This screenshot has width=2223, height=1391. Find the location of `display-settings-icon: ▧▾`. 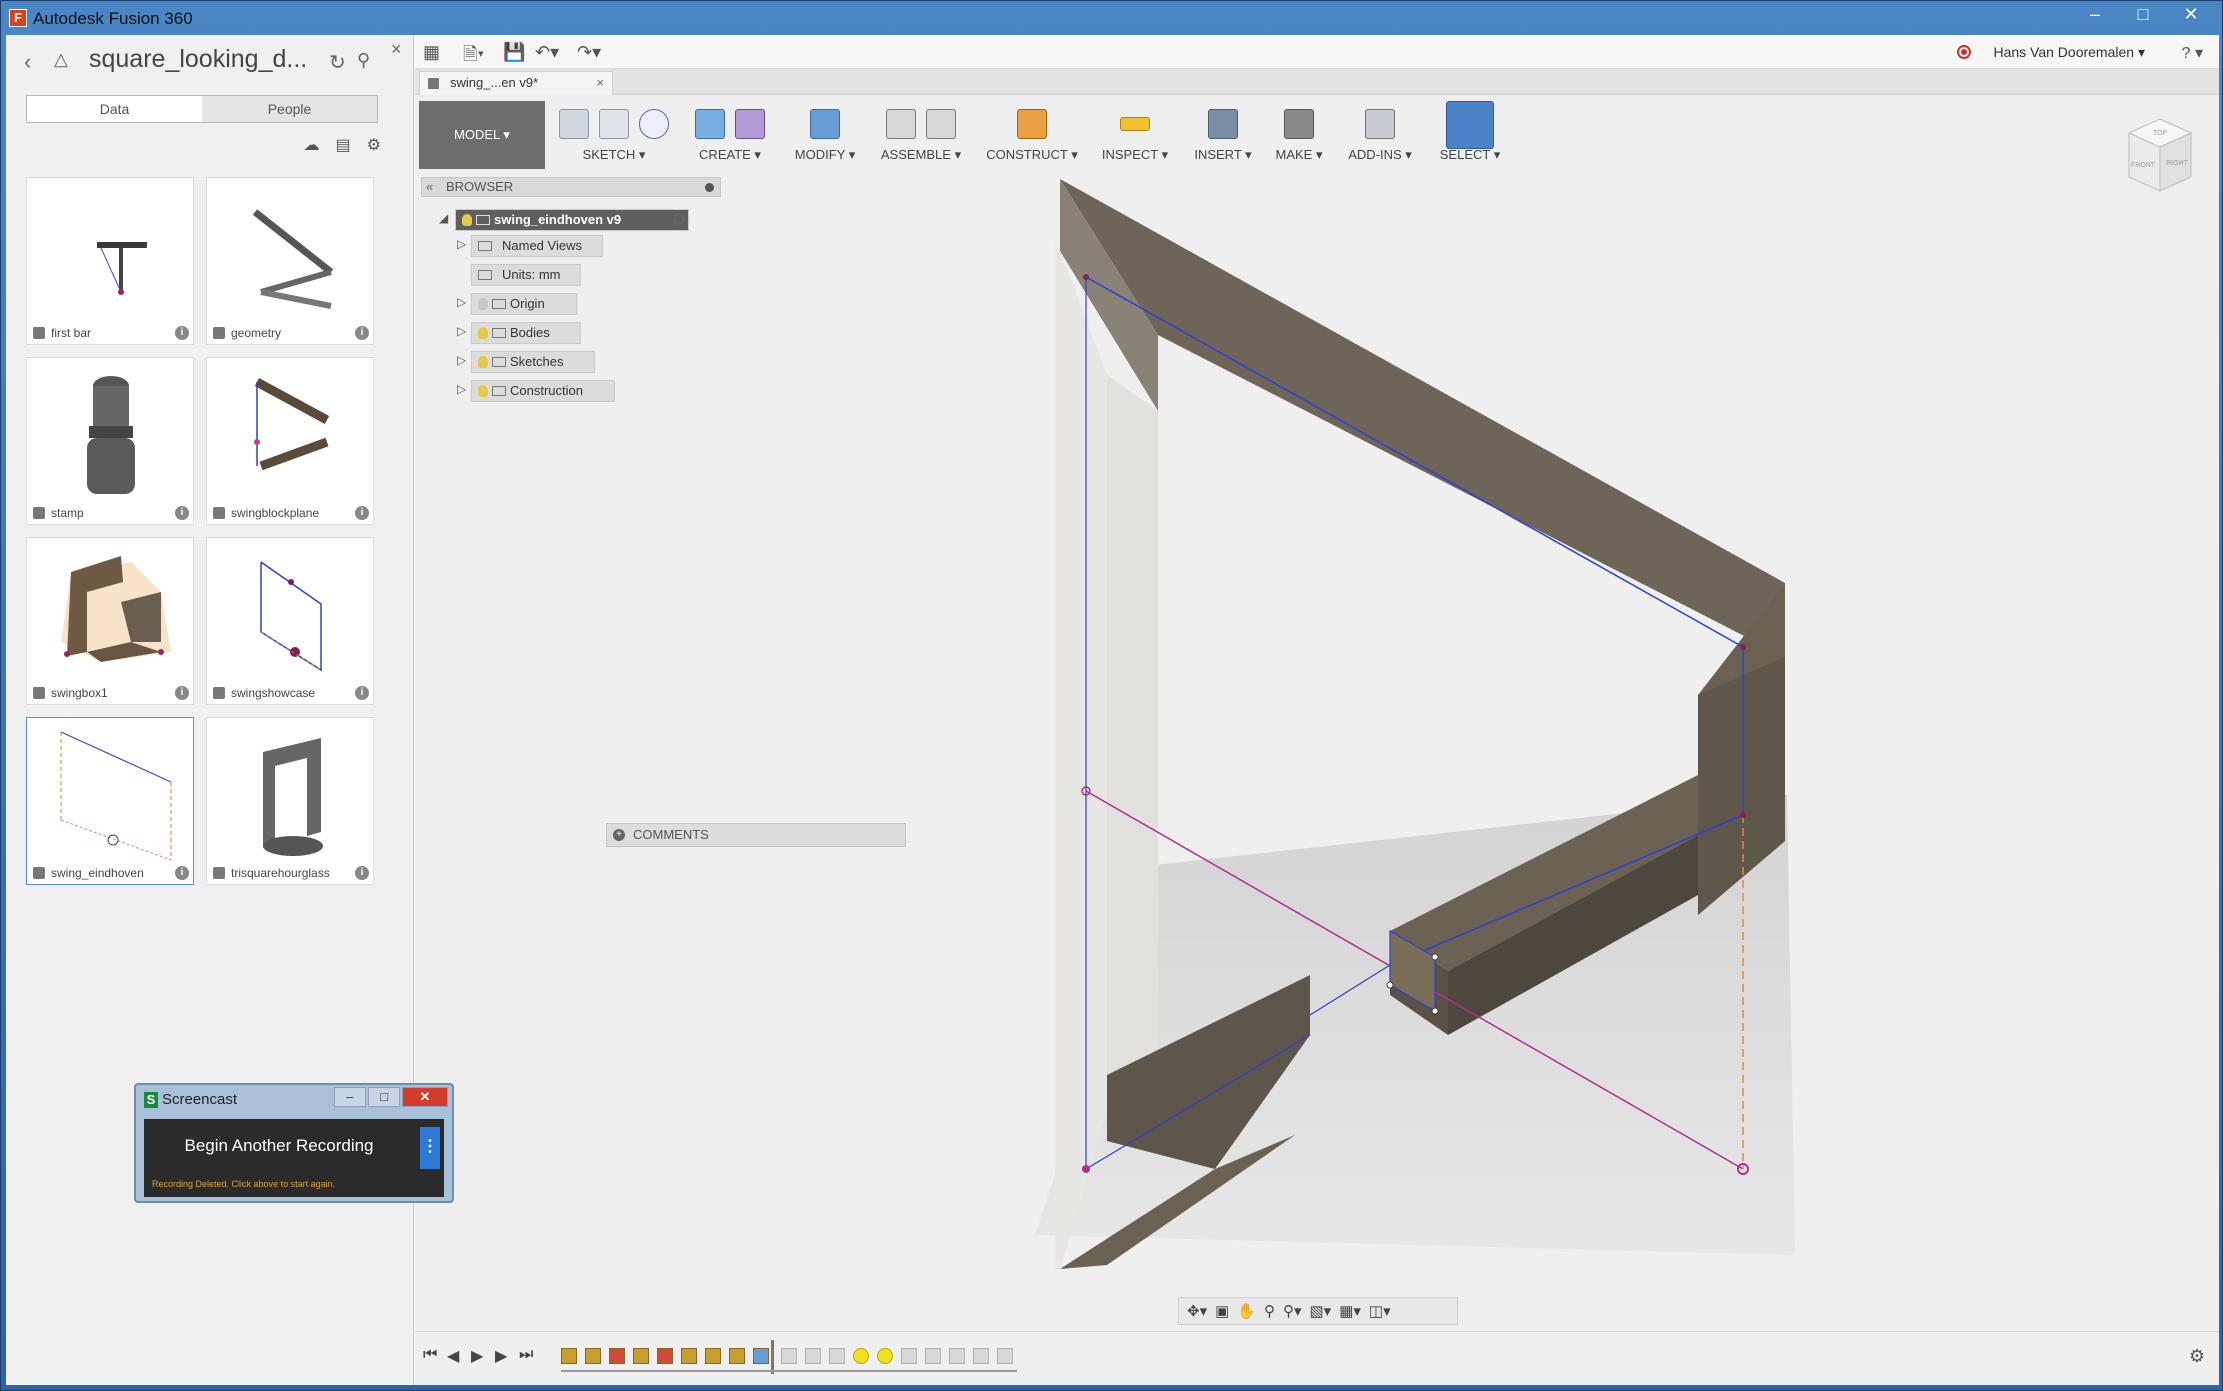

display-settings-icon: ▧▾ is located at coordinates (1321, 1311).